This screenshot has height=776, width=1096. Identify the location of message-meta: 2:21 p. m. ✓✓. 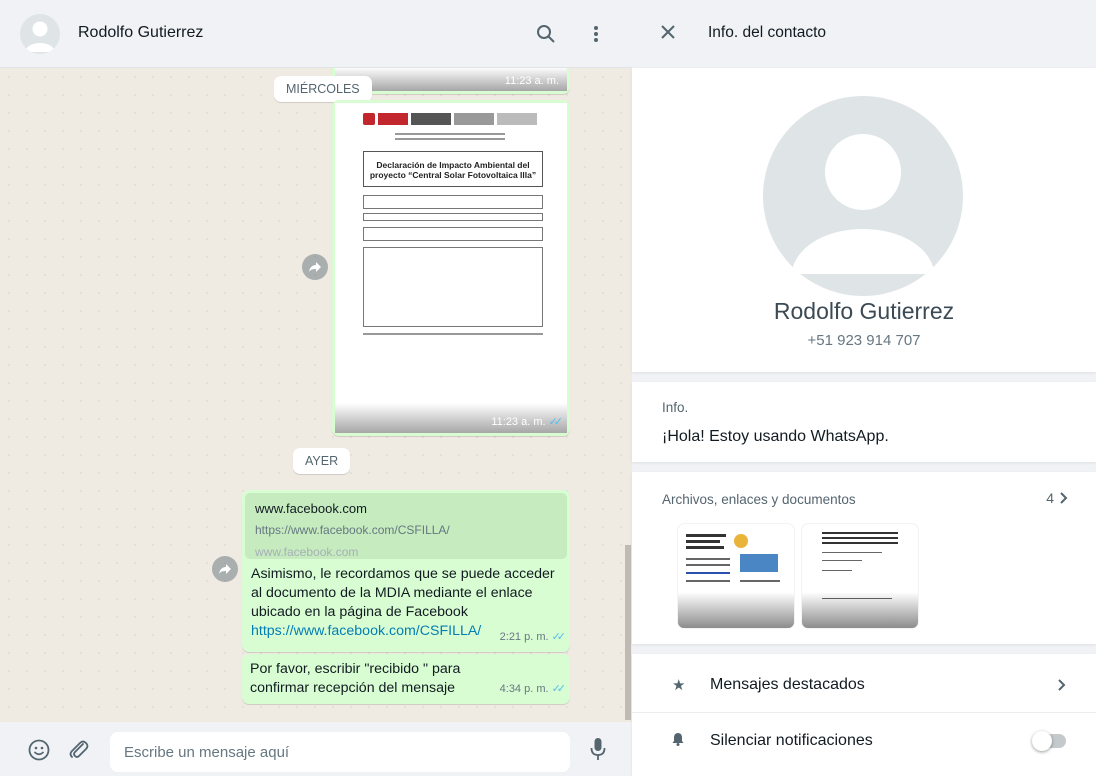
(533, 637).